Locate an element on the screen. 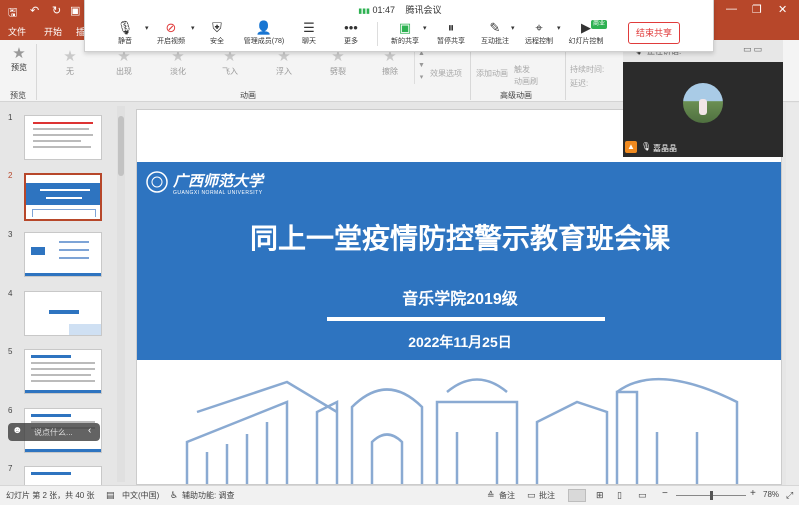 Image resolution: width=799 pixels, height=505 pixels. slide-title: 同上一堂疫情防控警示教育班会课 is located at coordinates (459, 238).